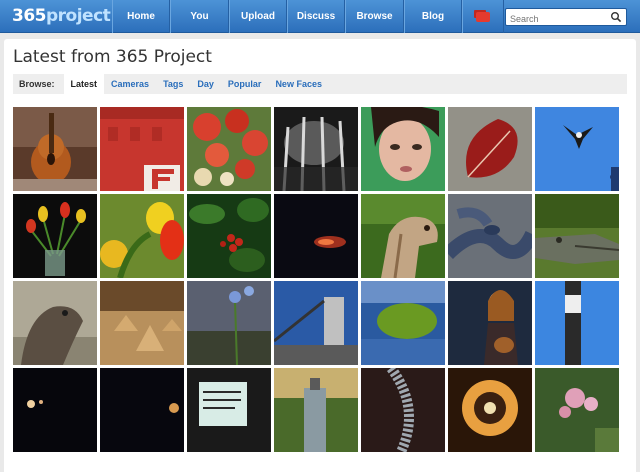 This screenshot has height=472, width=640. What do you see at coordinates (316, 323) in the screenshot?
I see `photo-industrial-tower` at bounding box center [316, 323].